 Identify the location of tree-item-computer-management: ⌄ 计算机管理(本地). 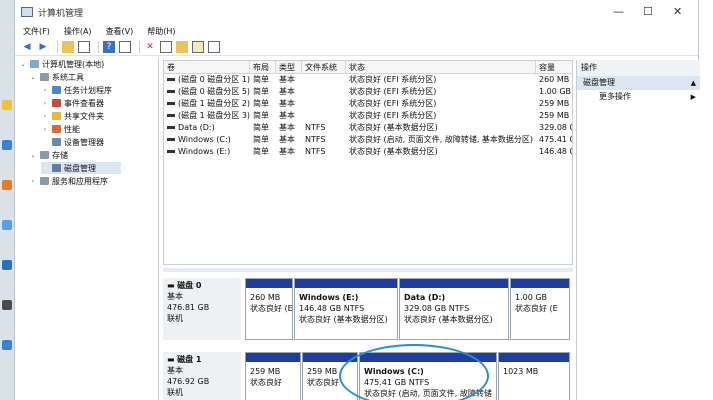
(61, 64).